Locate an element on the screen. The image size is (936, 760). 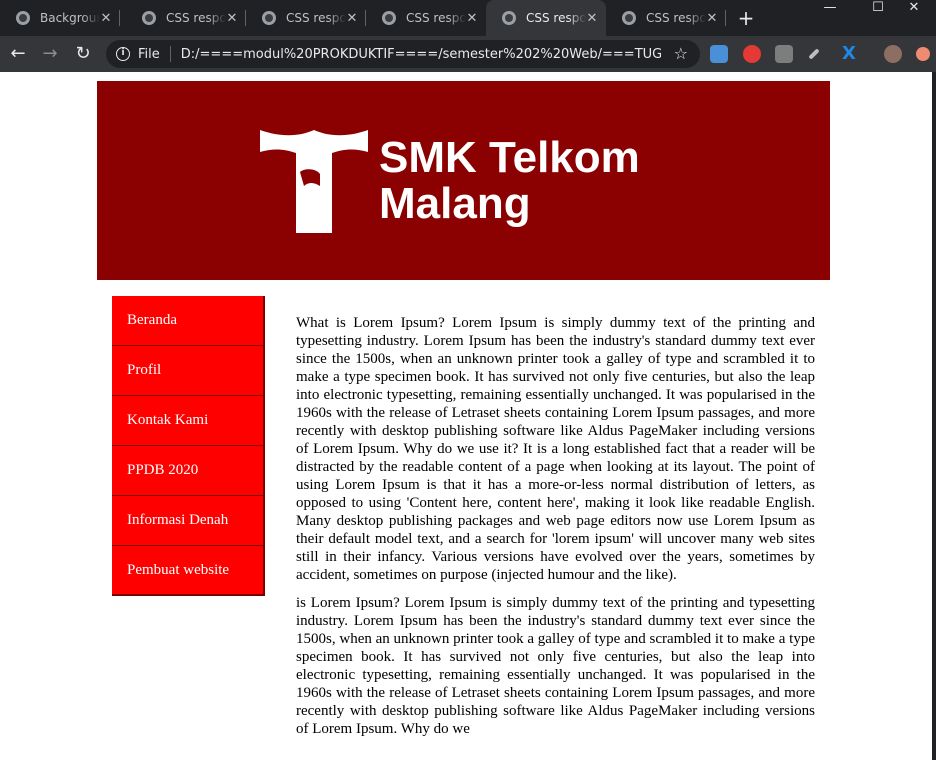
telkom-logo-icon is located at coordinates (314, 181).